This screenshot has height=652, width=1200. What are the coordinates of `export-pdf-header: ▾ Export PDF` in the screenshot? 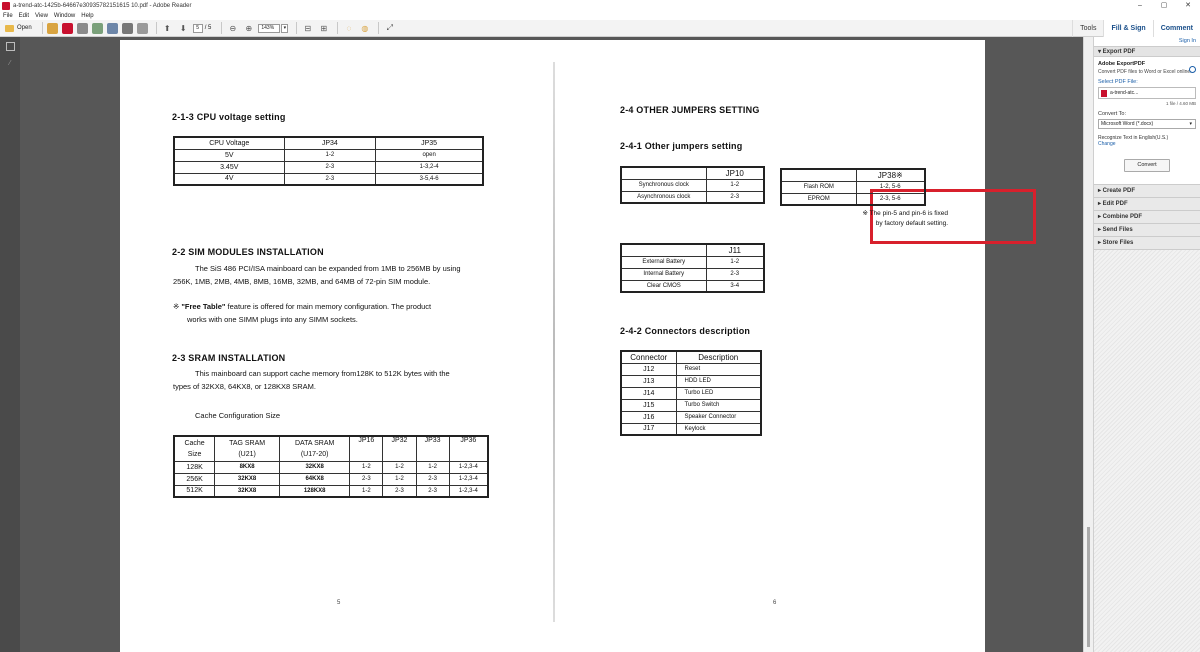 It's located at (1147, 51).